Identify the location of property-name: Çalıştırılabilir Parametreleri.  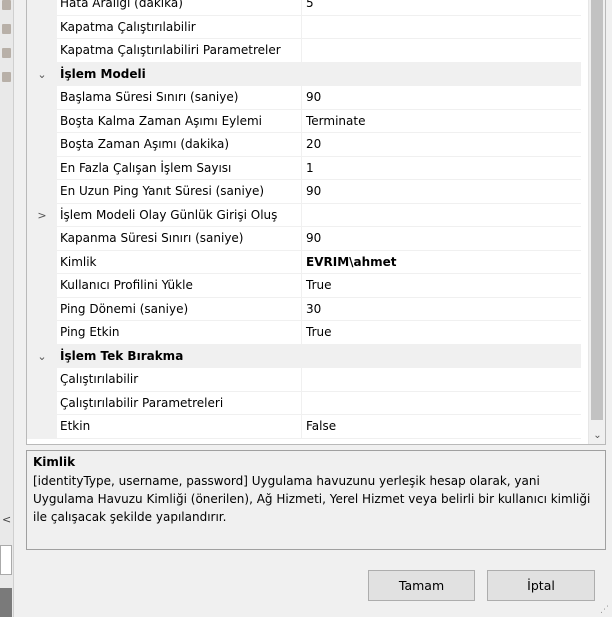
(179, 403).